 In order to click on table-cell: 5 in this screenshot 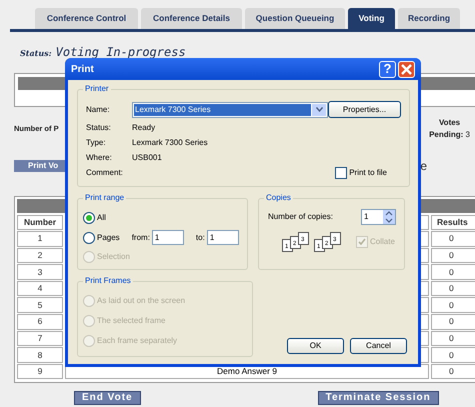, I will do `click(40, 305)`.